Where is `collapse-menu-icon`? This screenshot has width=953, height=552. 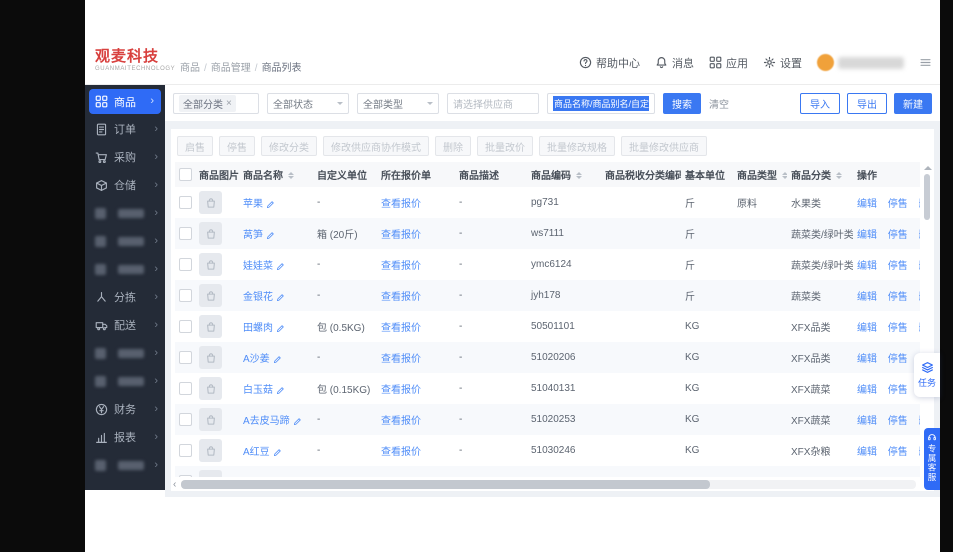 collapse-menu-icon is located at coordinates (925, 62).